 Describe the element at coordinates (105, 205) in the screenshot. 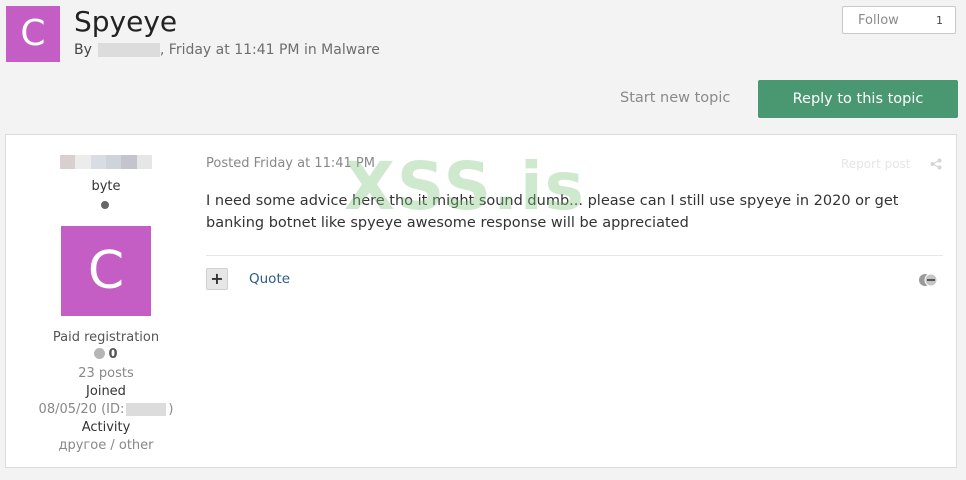

I see `online-indicator-icon` at that location.